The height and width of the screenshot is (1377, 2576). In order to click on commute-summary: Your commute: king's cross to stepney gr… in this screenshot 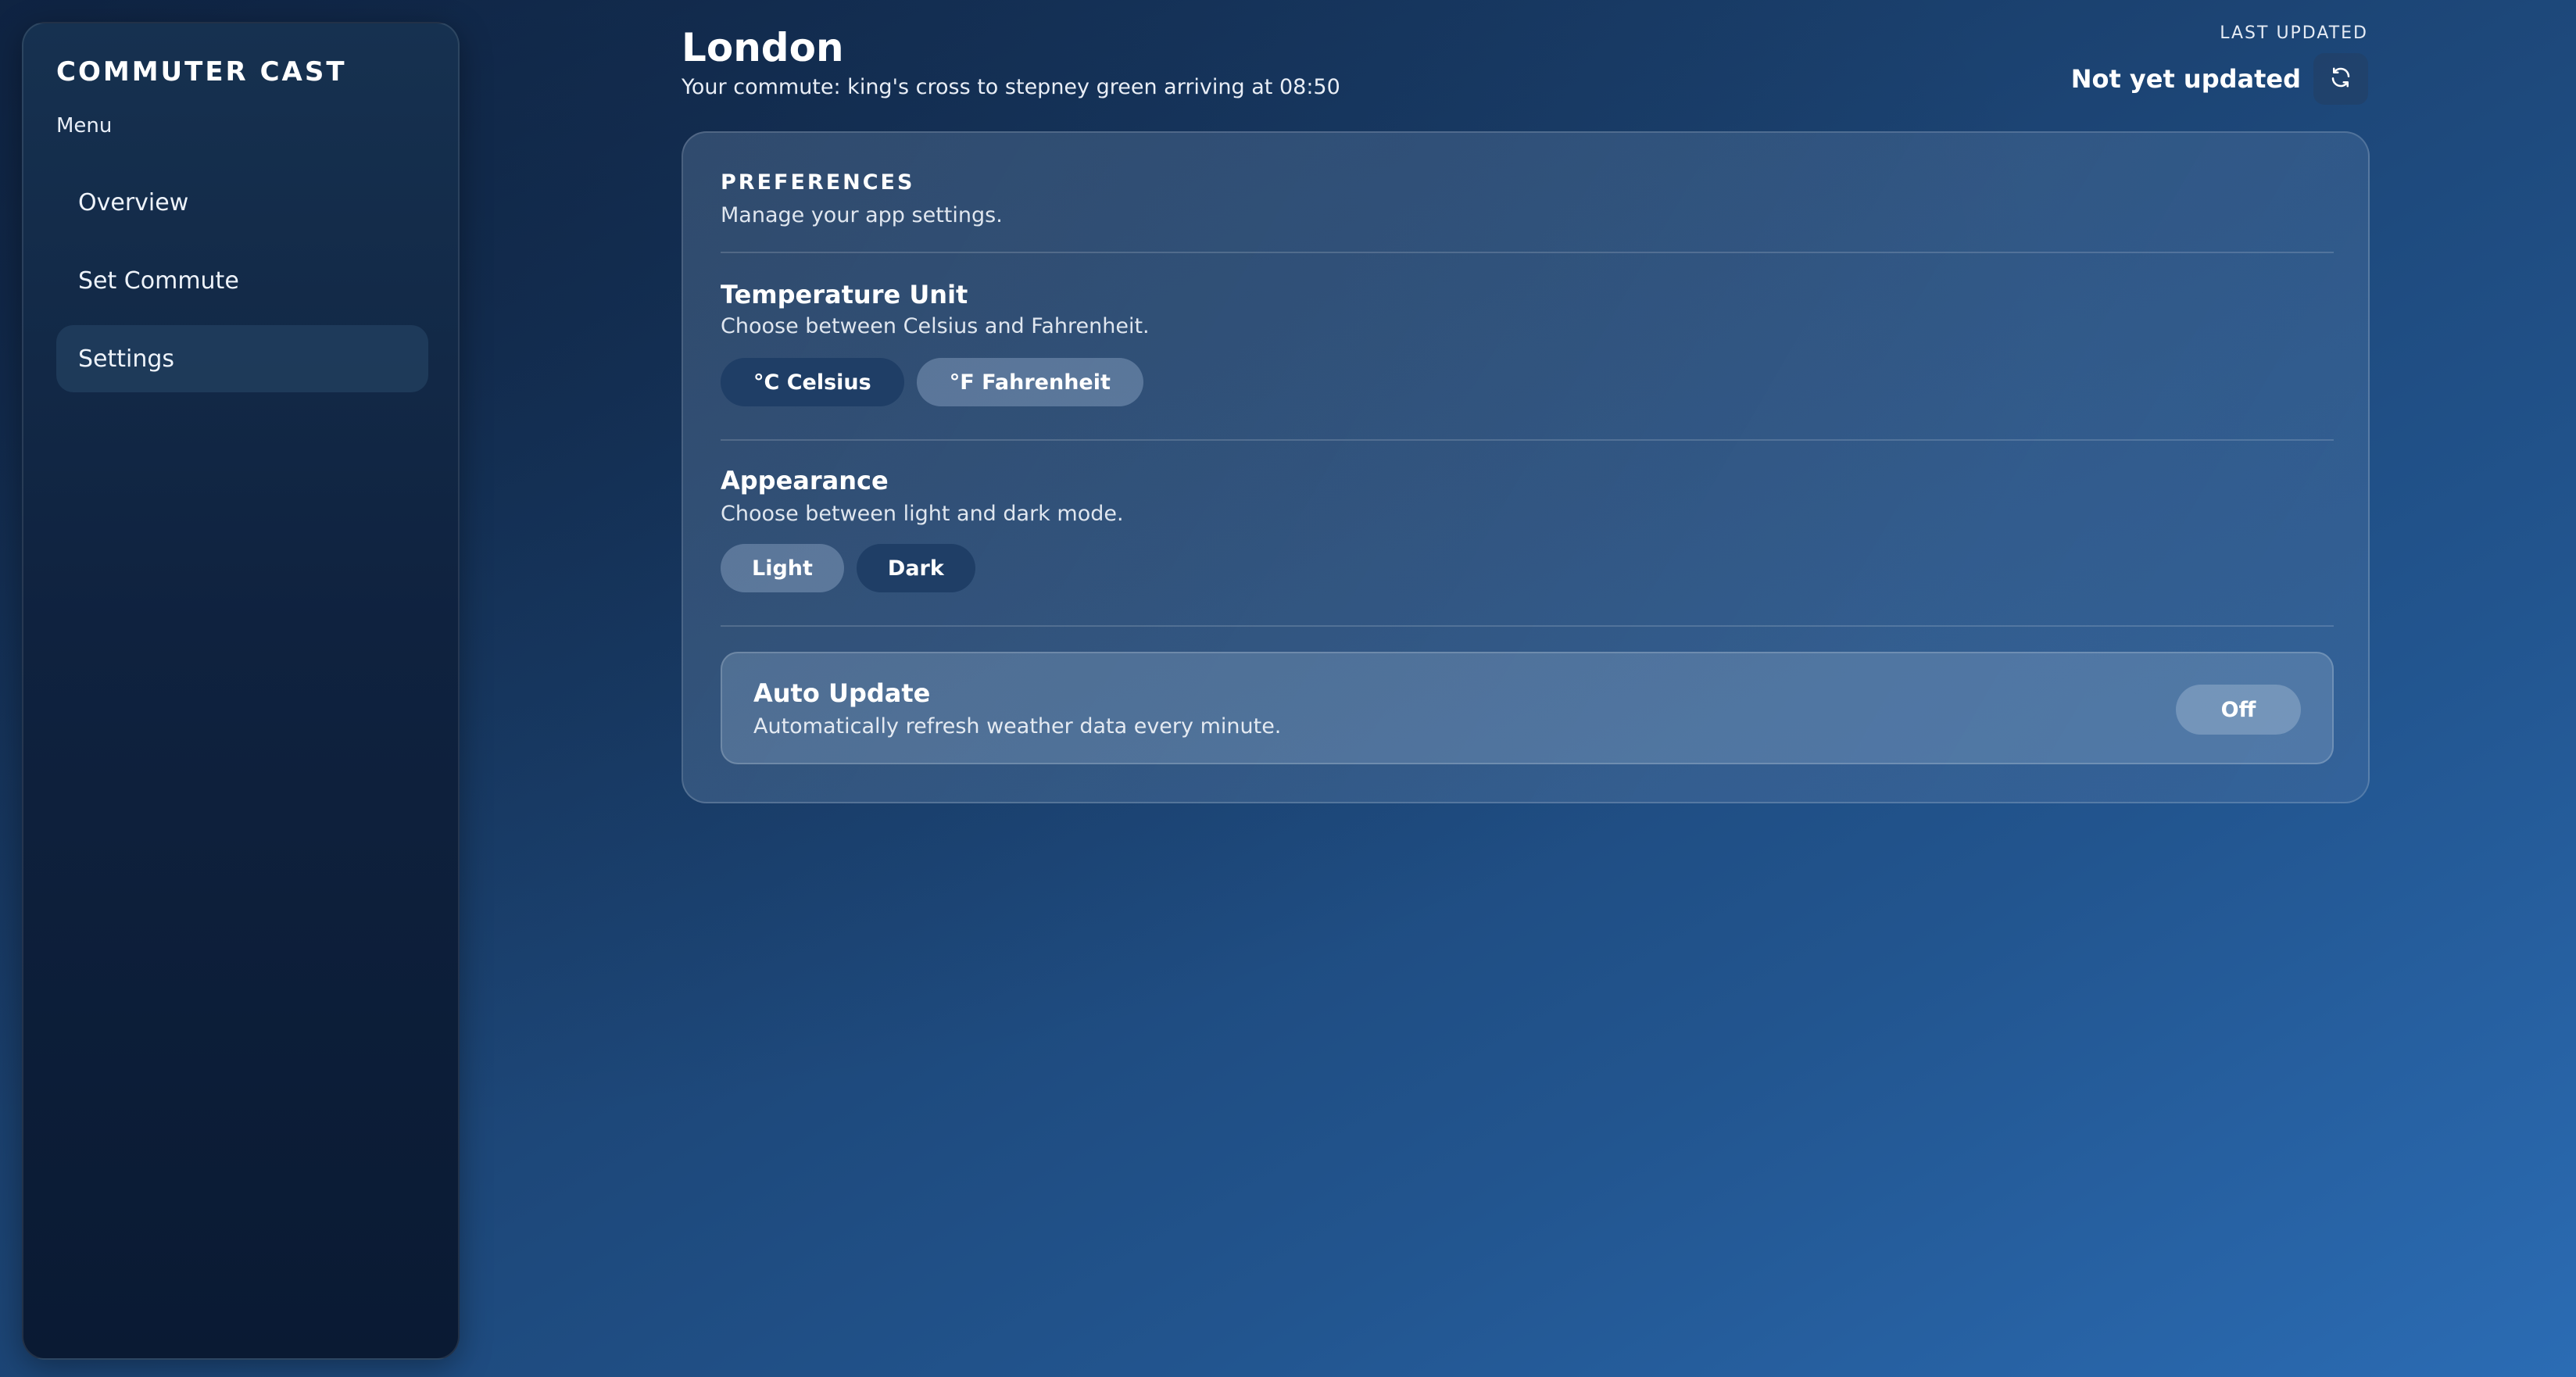, I will do `click(1011, 87)`.